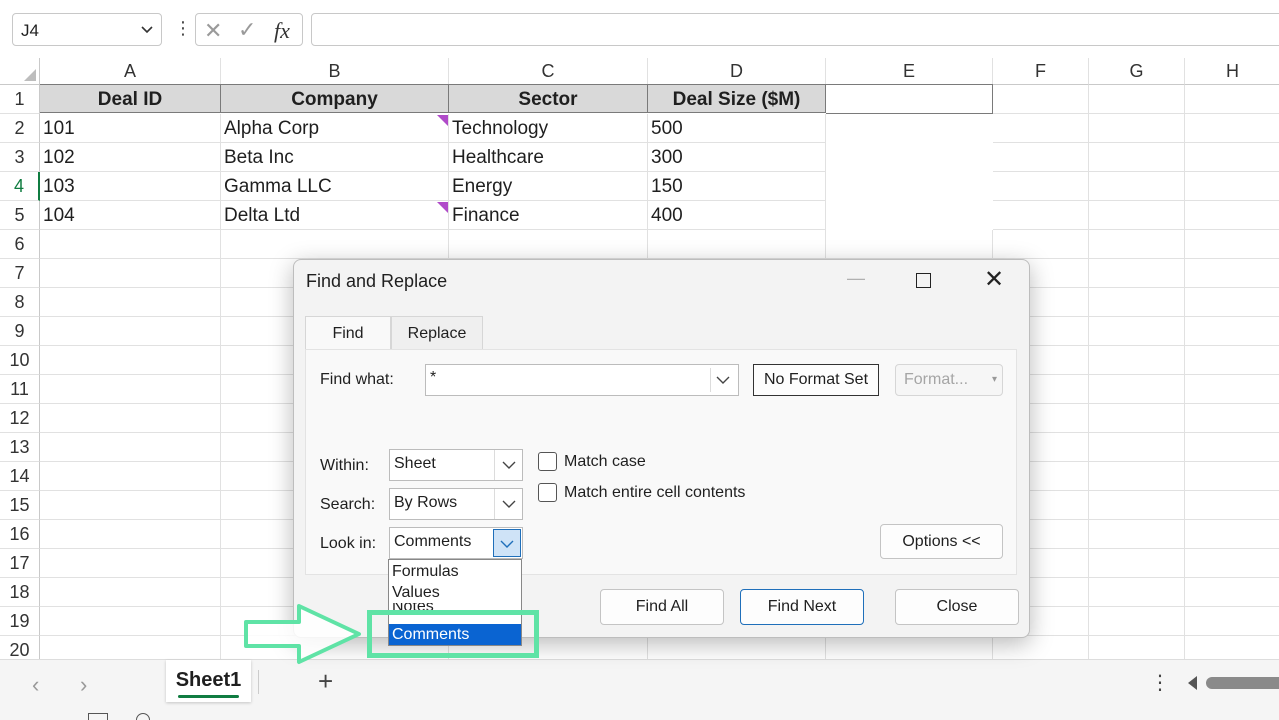 Image resolution: width=1279 pixels, height=720 pixels. Describe the element at coordinates (994, 280) in the screenshot. I see `close-icon: ✕` at that location.